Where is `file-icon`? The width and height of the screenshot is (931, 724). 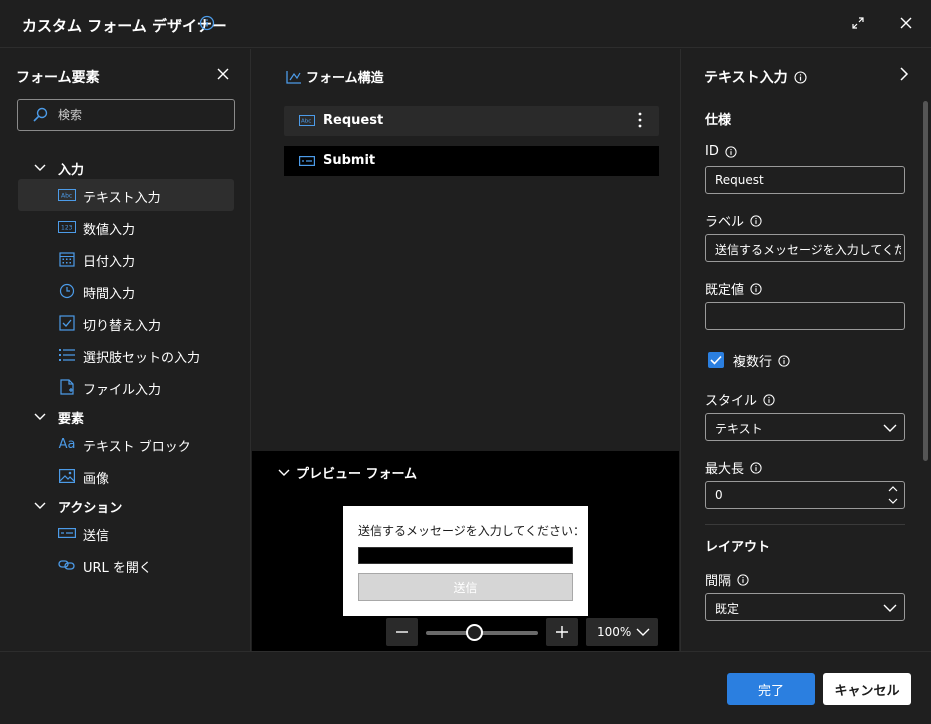
file-icon is located at coordinates (67, 387).